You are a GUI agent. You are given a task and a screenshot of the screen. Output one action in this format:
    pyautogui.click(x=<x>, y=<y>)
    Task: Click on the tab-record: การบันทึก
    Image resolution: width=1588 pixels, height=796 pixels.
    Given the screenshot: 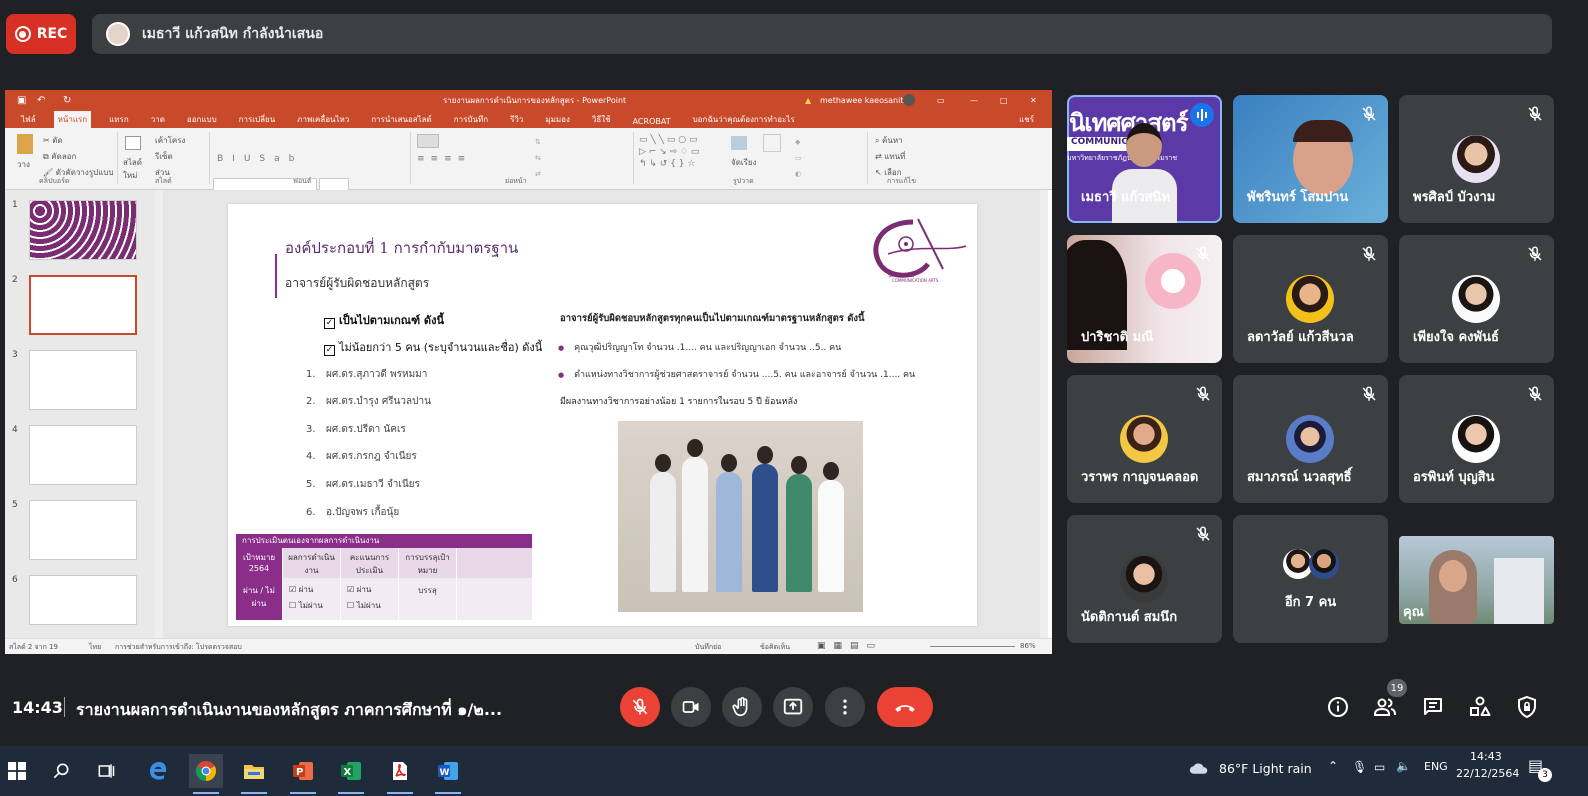 What is the action you would take?
    pyautogui.click(x=471, y=119)
    